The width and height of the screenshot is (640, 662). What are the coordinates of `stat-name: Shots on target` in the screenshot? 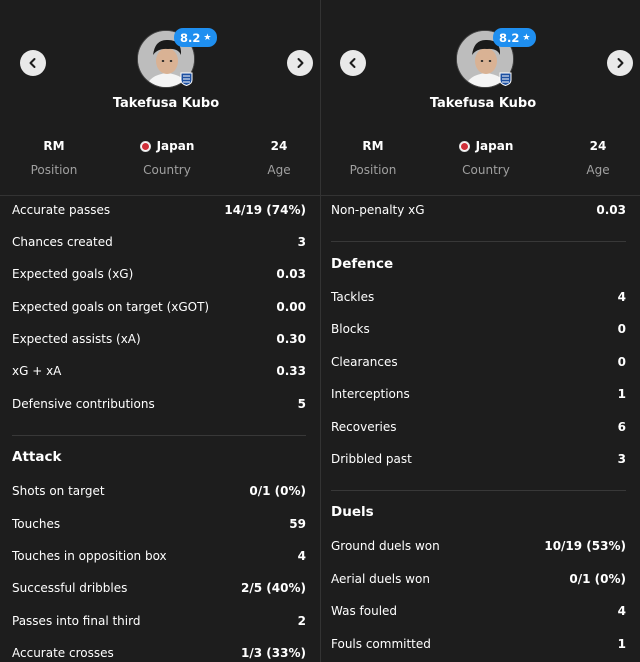 It's located at (58, 491).